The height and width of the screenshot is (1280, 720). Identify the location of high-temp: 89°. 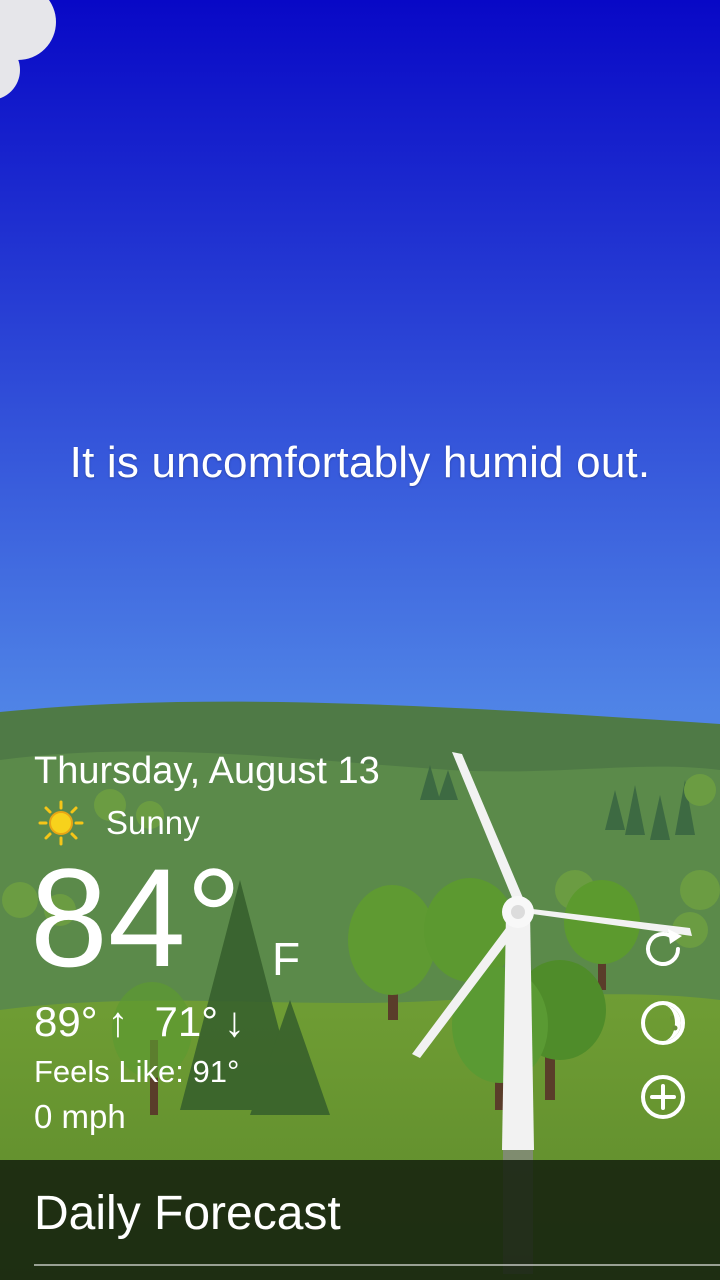
(66, 1021).